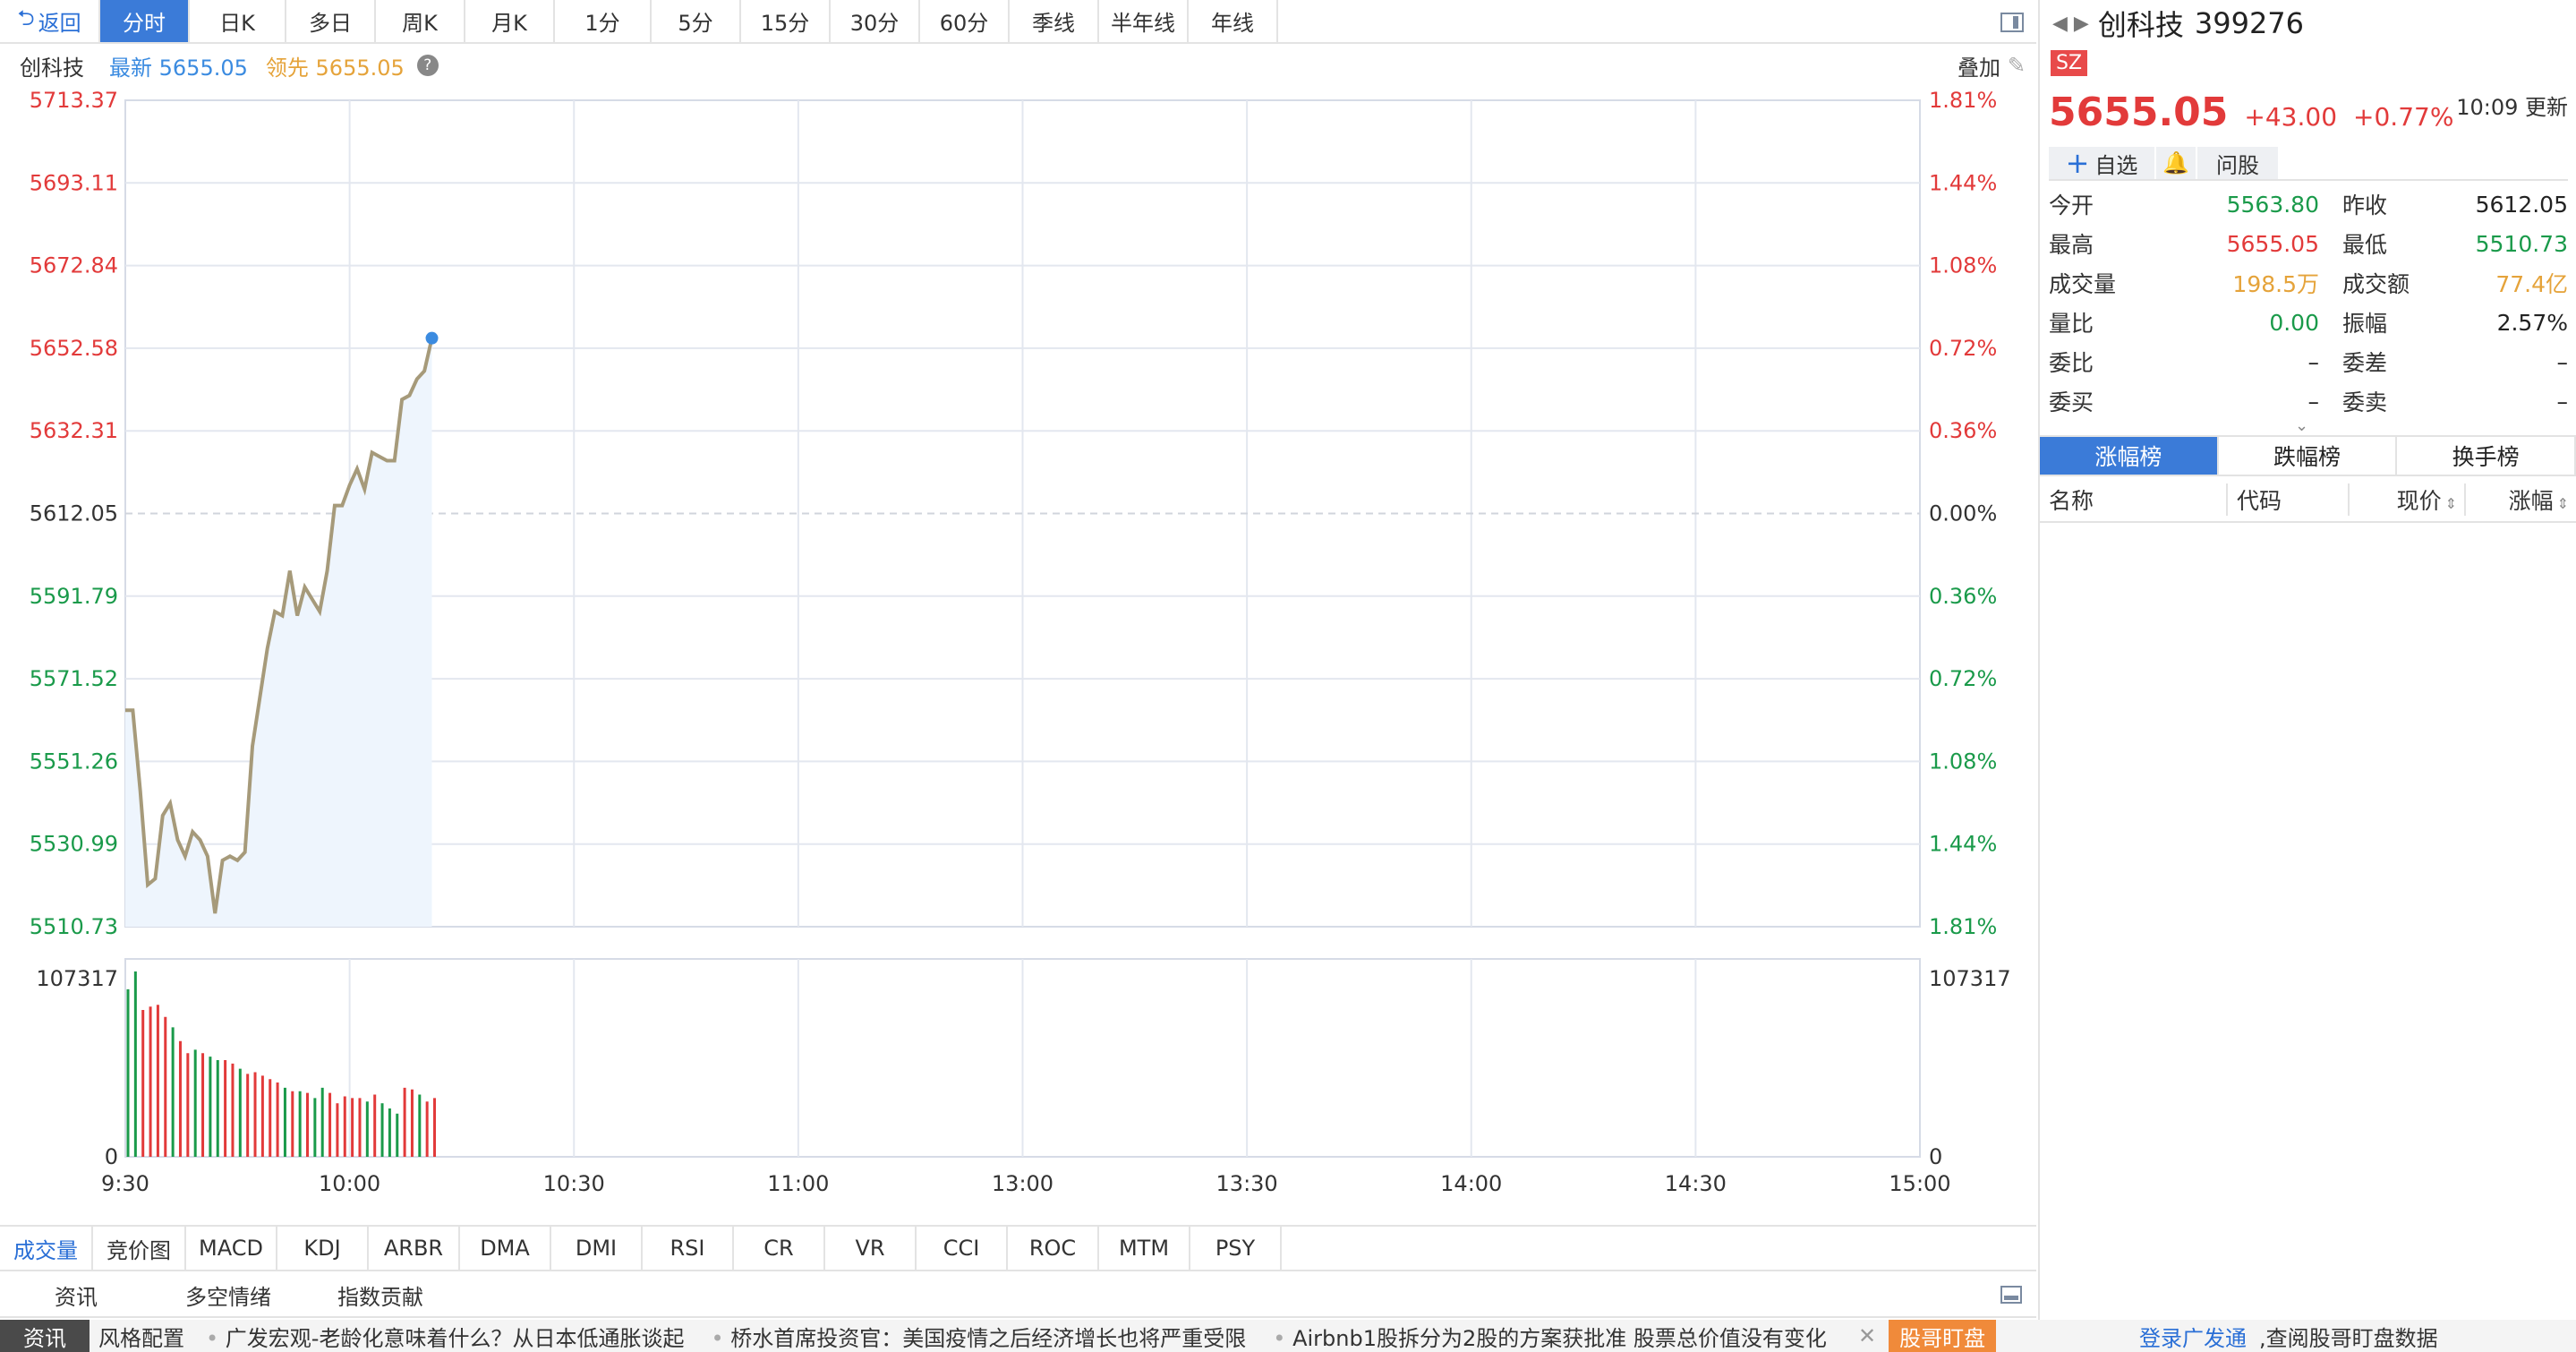 Image resolution: width=2576 pixels, height=1352 pixels. What do you see at coordinates (2176, 163) in the screenshot?
I see `alert-bell-icon: 🔔` at bounding box center [2176, 163].